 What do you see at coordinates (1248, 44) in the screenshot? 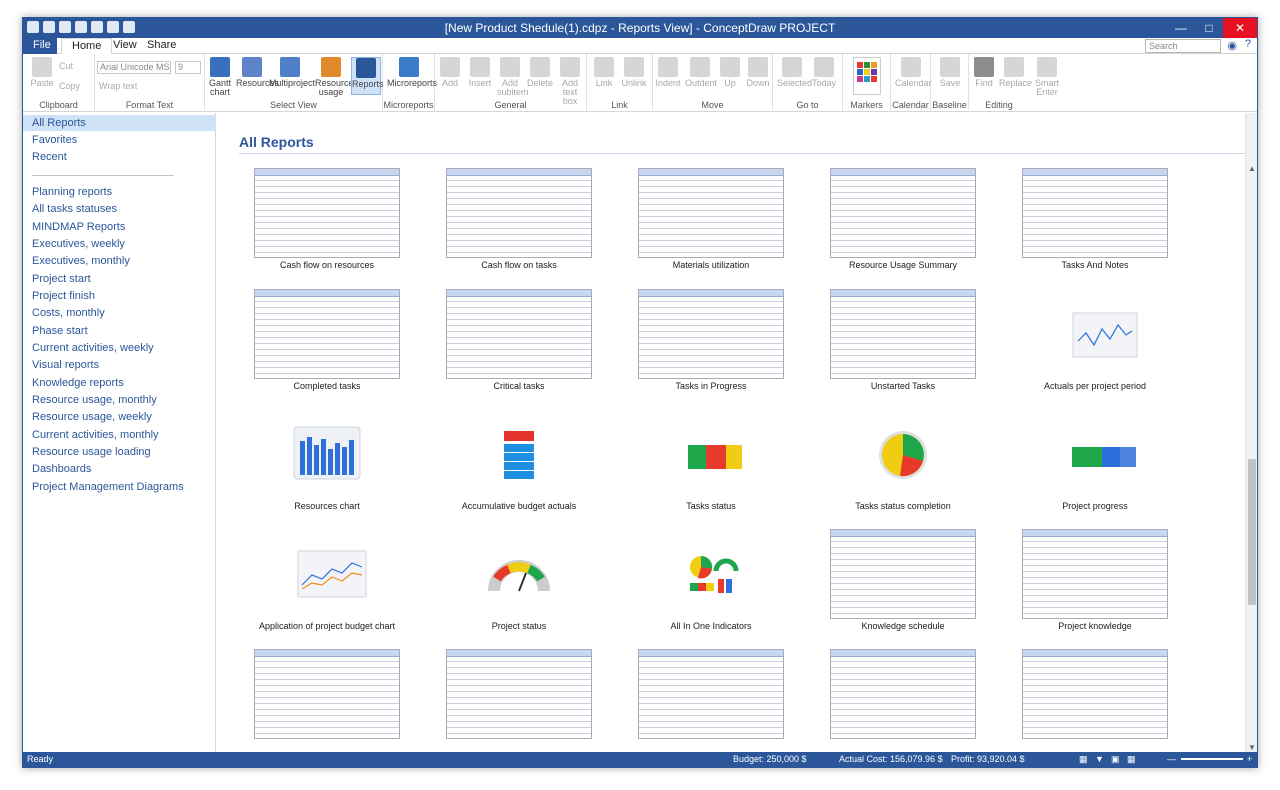
I see `help-icon: ?` at bounding box center [1248, 44].